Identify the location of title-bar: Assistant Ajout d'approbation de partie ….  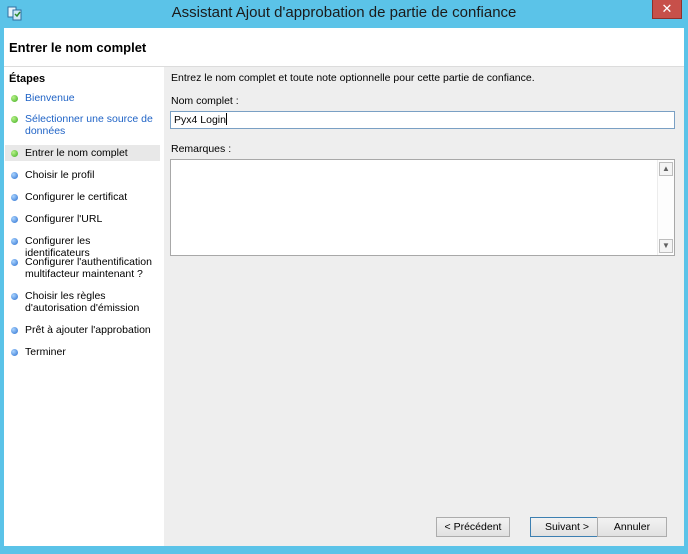
(344, 14).